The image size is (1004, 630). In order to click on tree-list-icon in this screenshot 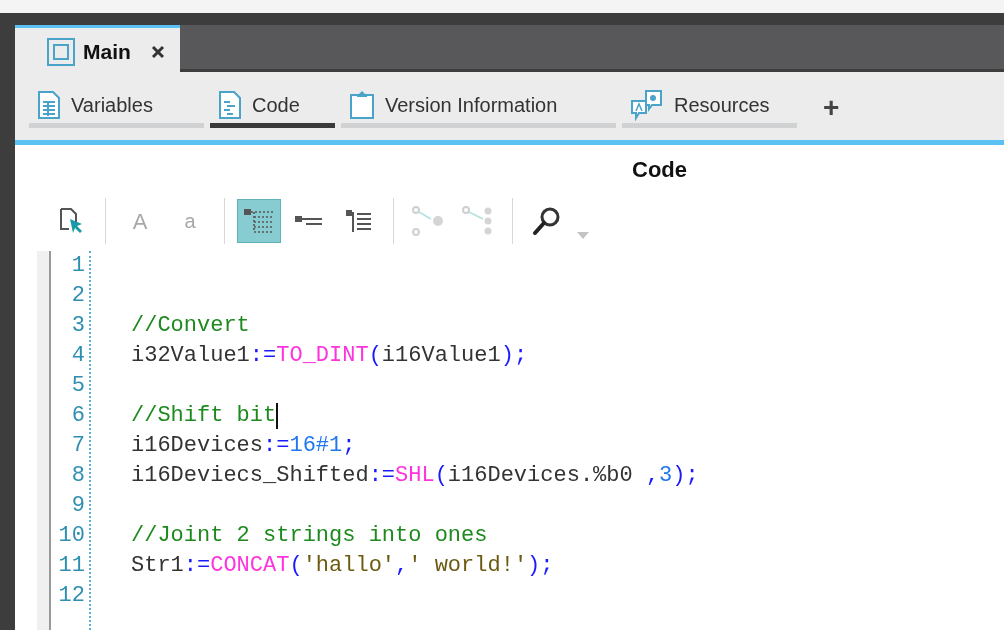, I will do `click(259, 221)`.